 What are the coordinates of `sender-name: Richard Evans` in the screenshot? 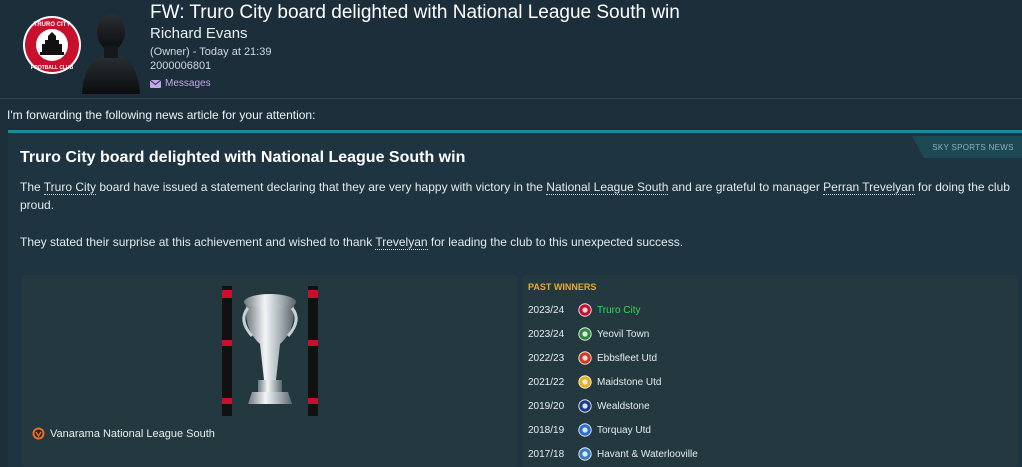 It's located at (199, 33).